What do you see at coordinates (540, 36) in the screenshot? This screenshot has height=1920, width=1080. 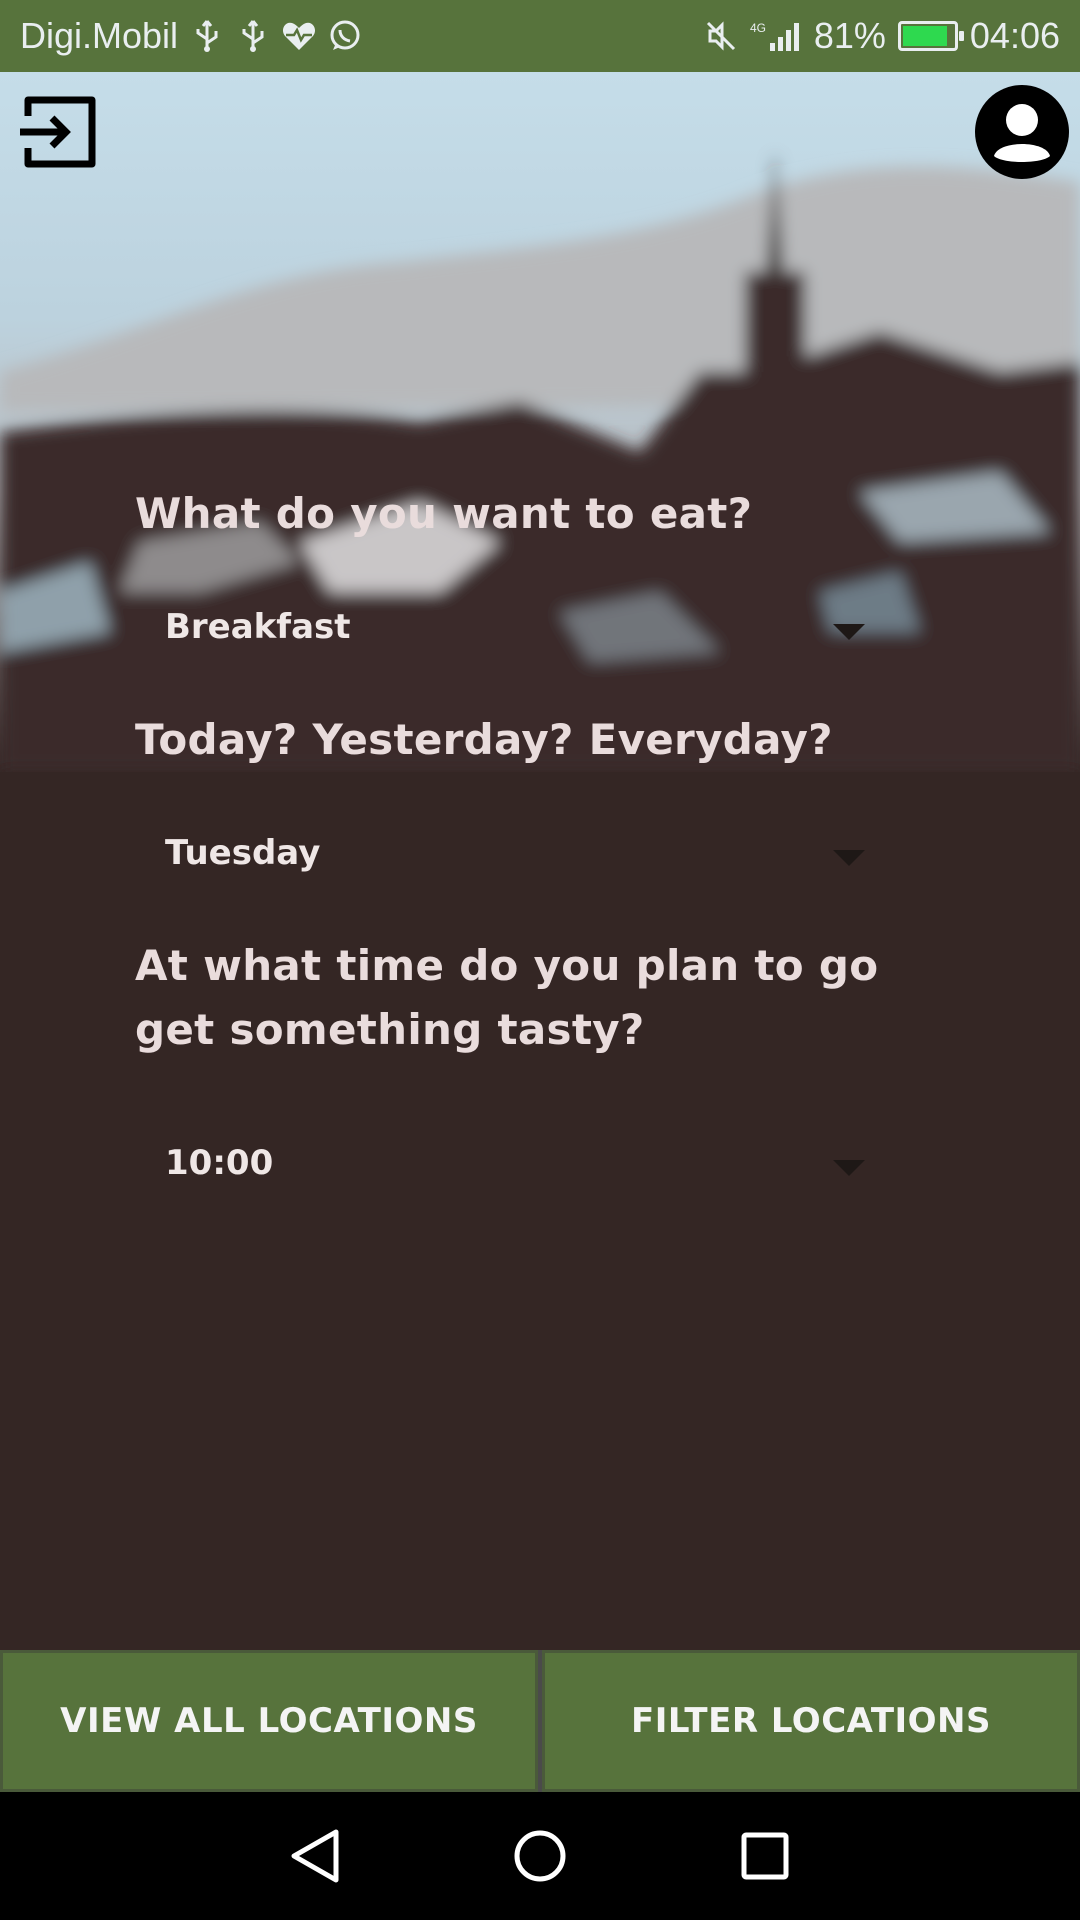 I see `status-bar: Digi.Mobil 4G 81% 04:06` at bounding box center [540, 36].